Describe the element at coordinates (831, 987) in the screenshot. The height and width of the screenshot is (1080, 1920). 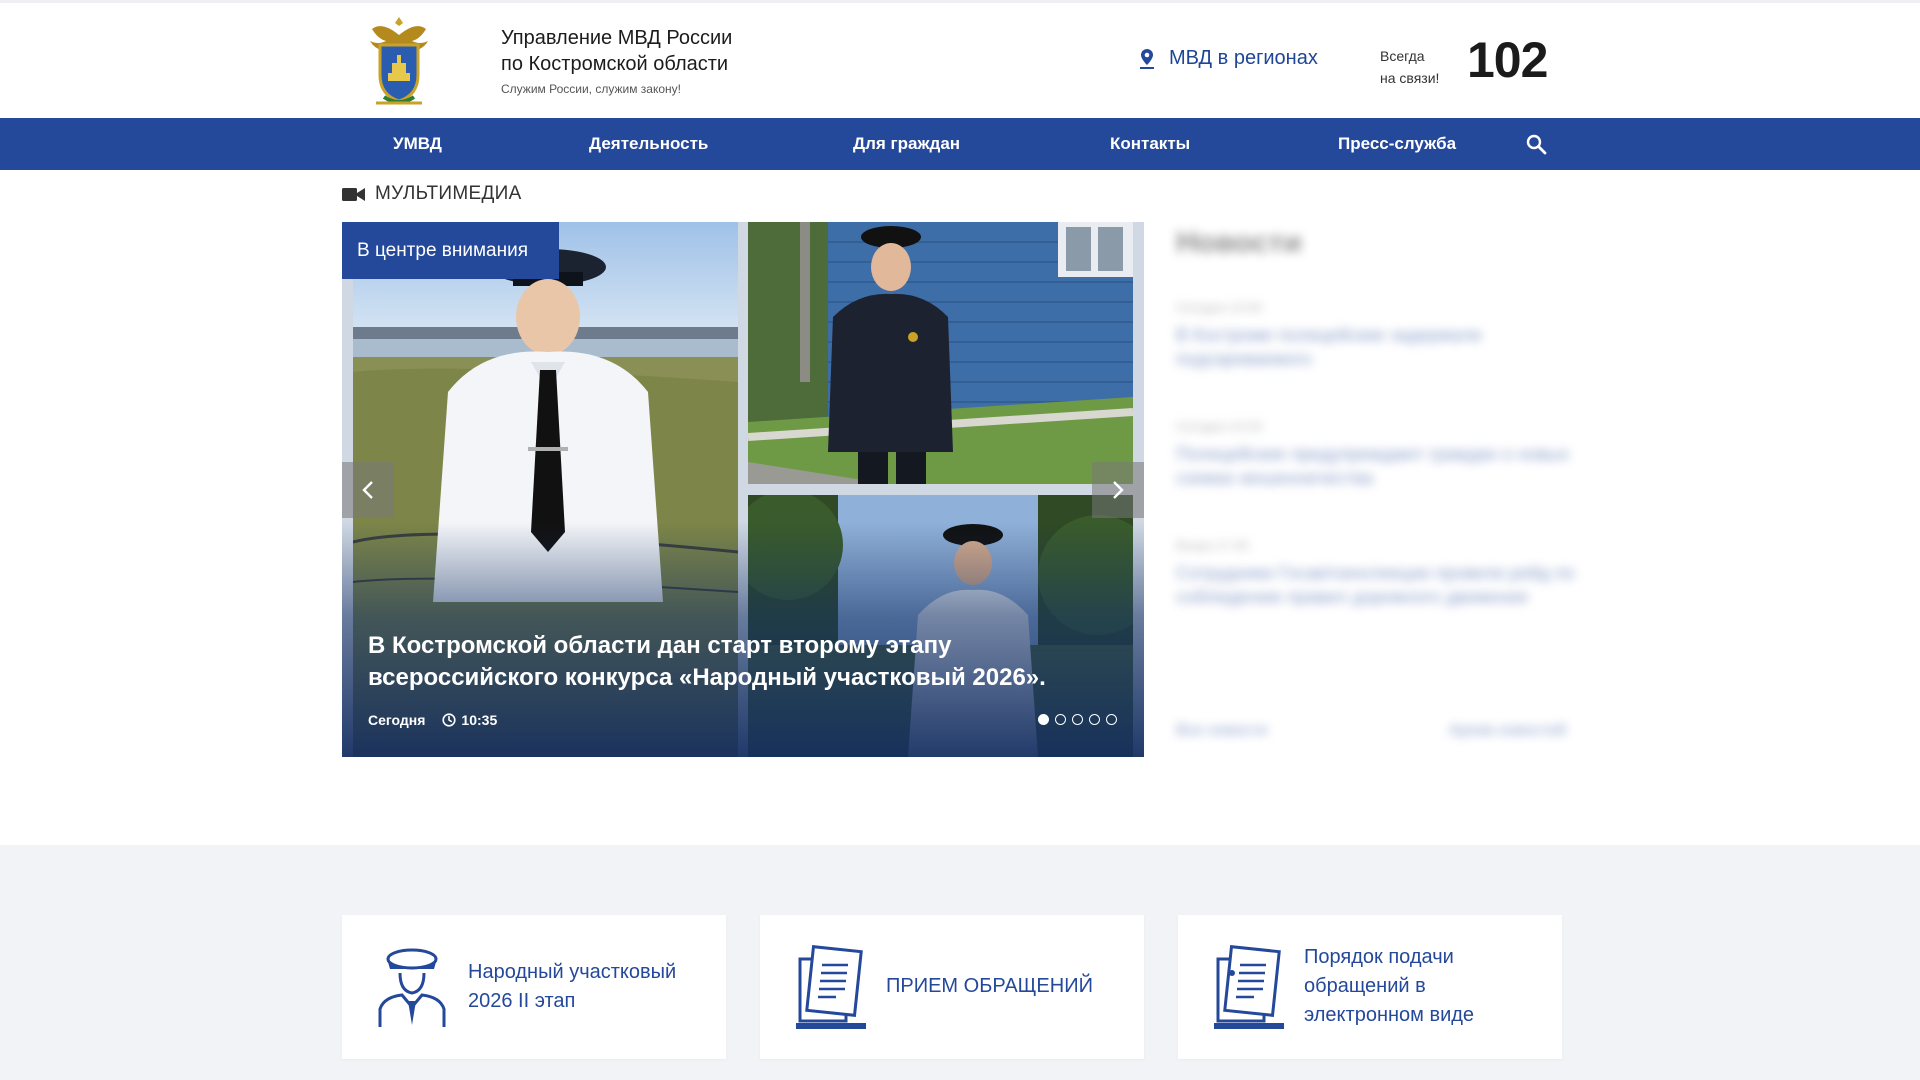
I see `documents-icon` at that location.